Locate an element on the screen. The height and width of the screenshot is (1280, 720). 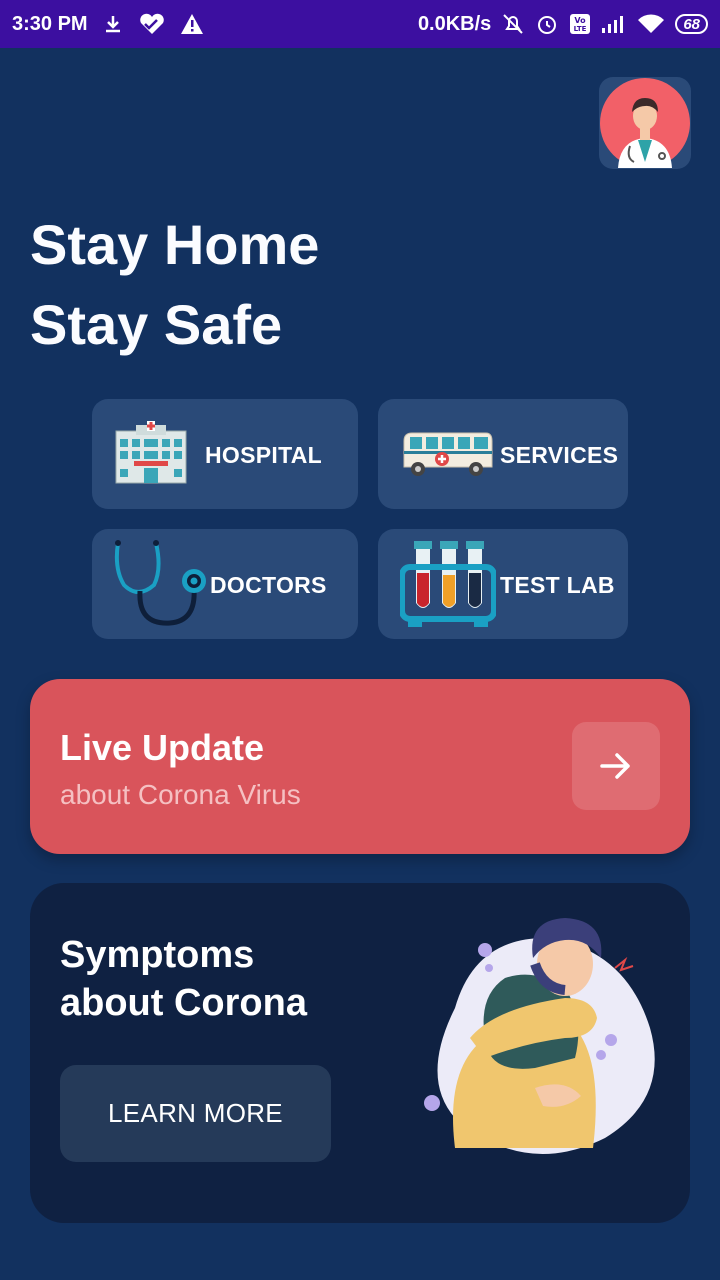
test-tubes-icon is located at coordinates (448, 586).